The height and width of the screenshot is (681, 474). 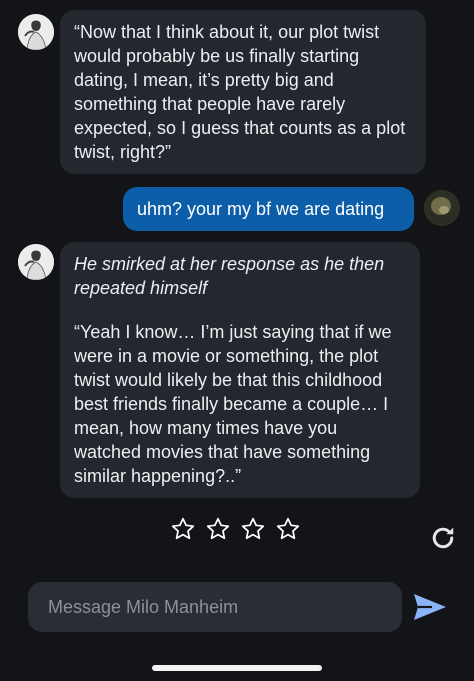 What do you see at coordinates (443, 538) in the screenshot?
I see `refresh-icon` at bounding box center [443, 538].